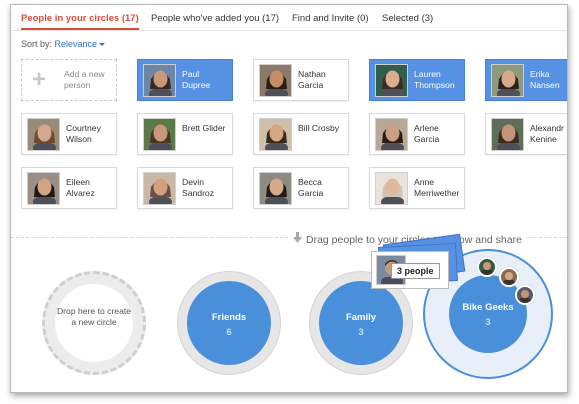 This screenshot has width=579, height=404. What do you see at coordinates (102, 45) in the screenshot?
I see `chevron-down-icon` at bounding box center [102, 45].